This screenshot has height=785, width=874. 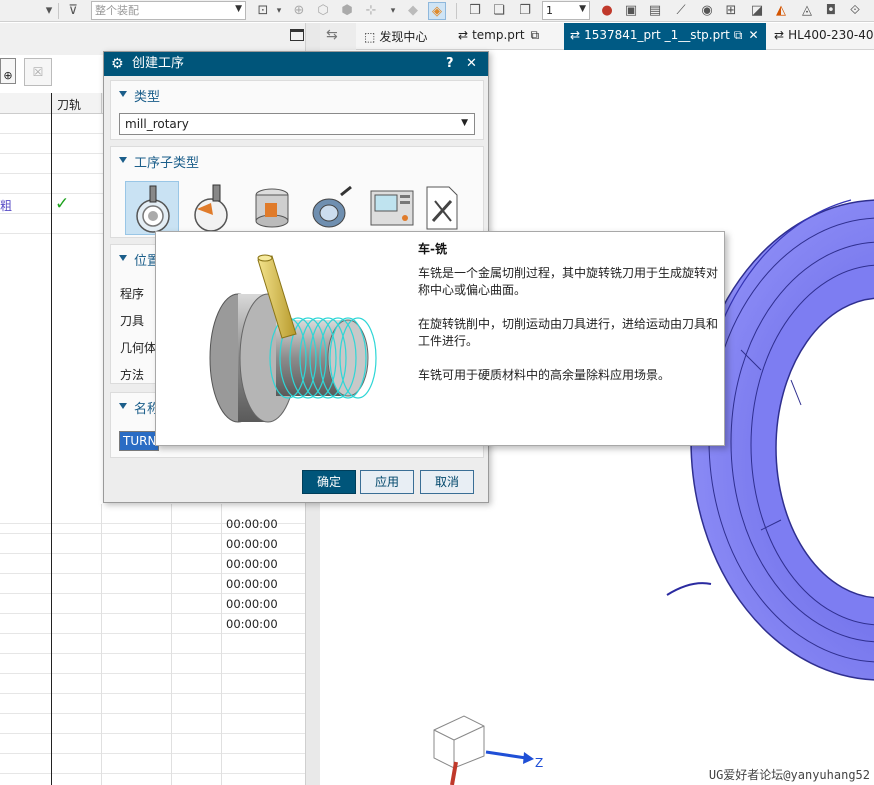 I want to click on cube-icon: ◆, so click(x=413, y=11).